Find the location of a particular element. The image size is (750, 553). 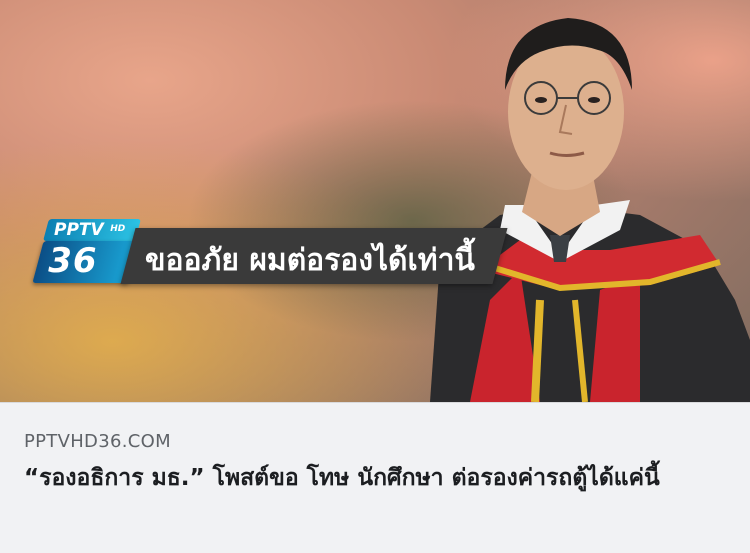

logo-hd-text: HD is located at coordinates (118, 229).